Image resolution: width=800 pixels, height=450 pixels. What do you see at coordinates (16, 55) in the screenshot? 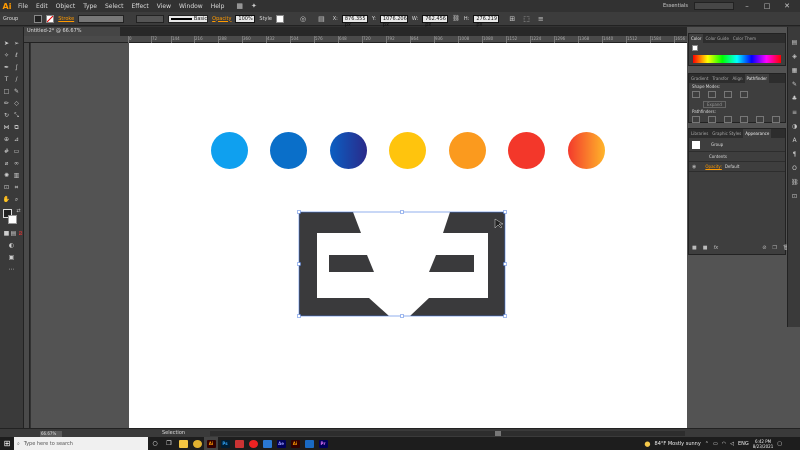
I see `lasso-tool-icon: ℓ` at bounding box center [16, 55].